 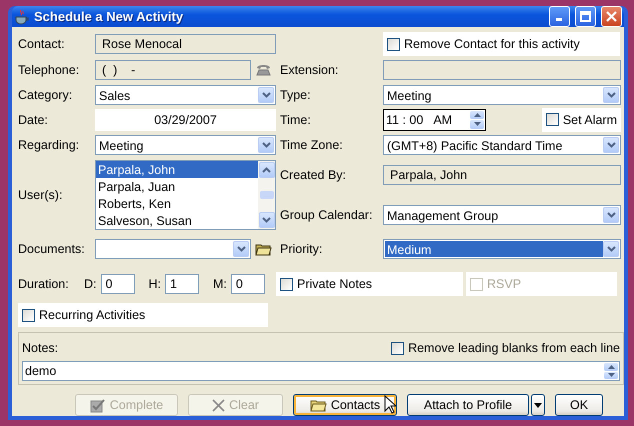 I want to click on set-alarm-label: Set Alarm, so click(x=589, y=119).